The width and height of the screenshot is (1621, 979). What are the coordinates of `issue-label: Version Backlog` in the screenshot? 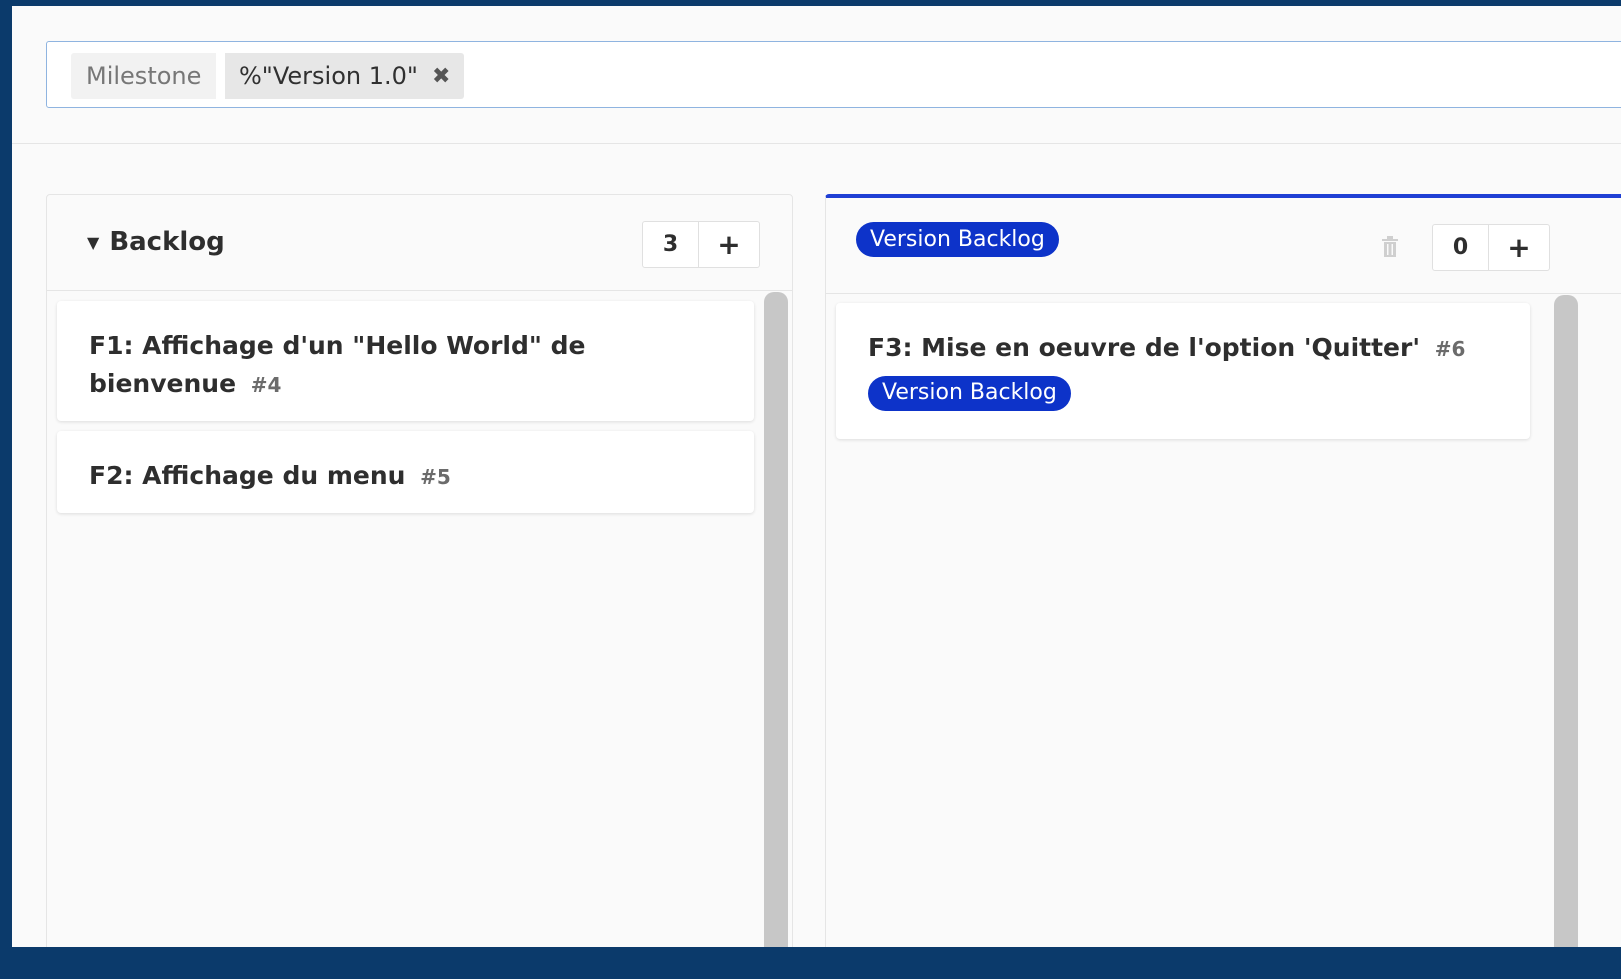 It's located at (1183, 391).